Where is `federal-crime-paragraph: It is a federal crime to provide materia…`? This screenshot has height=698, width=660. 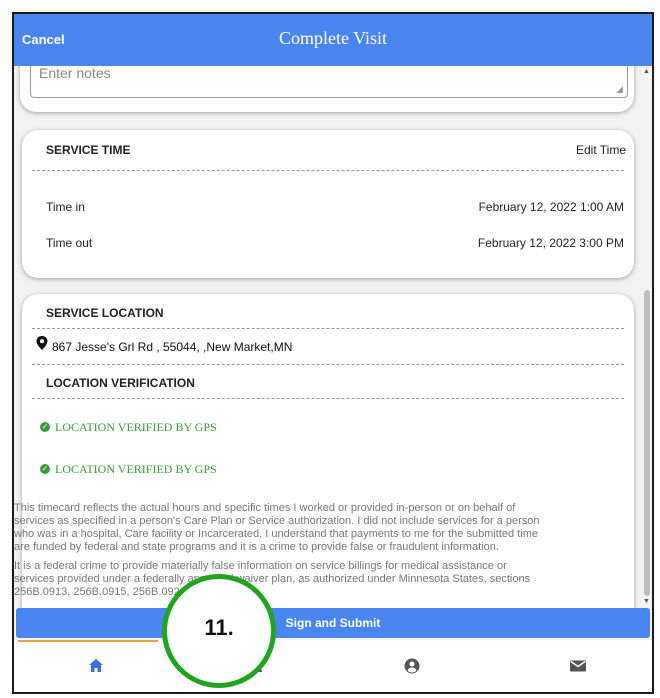 federal-crime-paragraph: It is a federal crime to provide materia… is located at coordinates (272, 579).